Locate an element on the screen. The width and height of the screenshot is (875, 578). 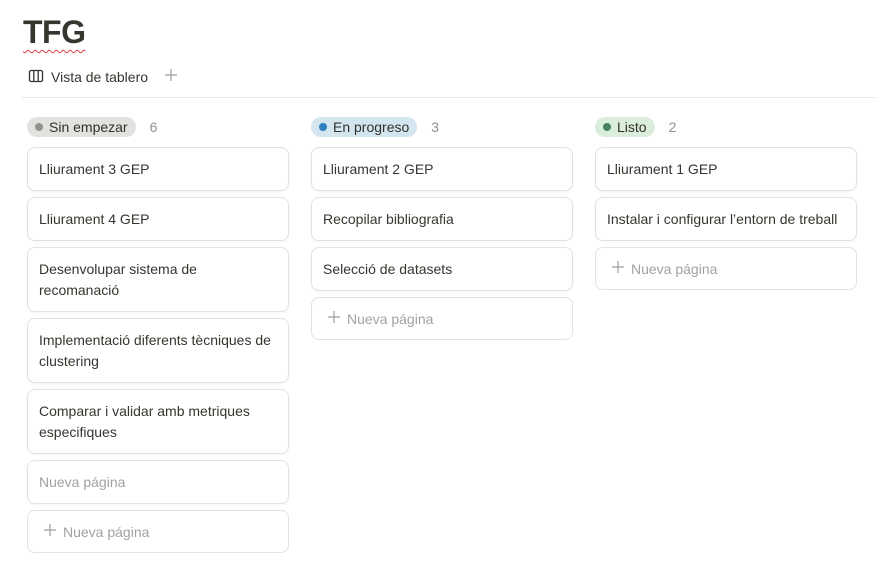
tab-board-view: Vista de tablero is located at coordinates (88, 77).